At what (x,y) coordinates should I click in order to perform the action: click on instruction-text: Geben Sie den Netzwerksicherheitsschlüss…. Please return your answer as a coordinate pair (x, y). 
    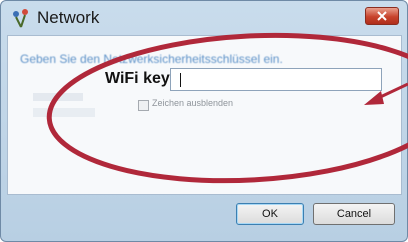
    Looking at the image, I should click on (151, 59).